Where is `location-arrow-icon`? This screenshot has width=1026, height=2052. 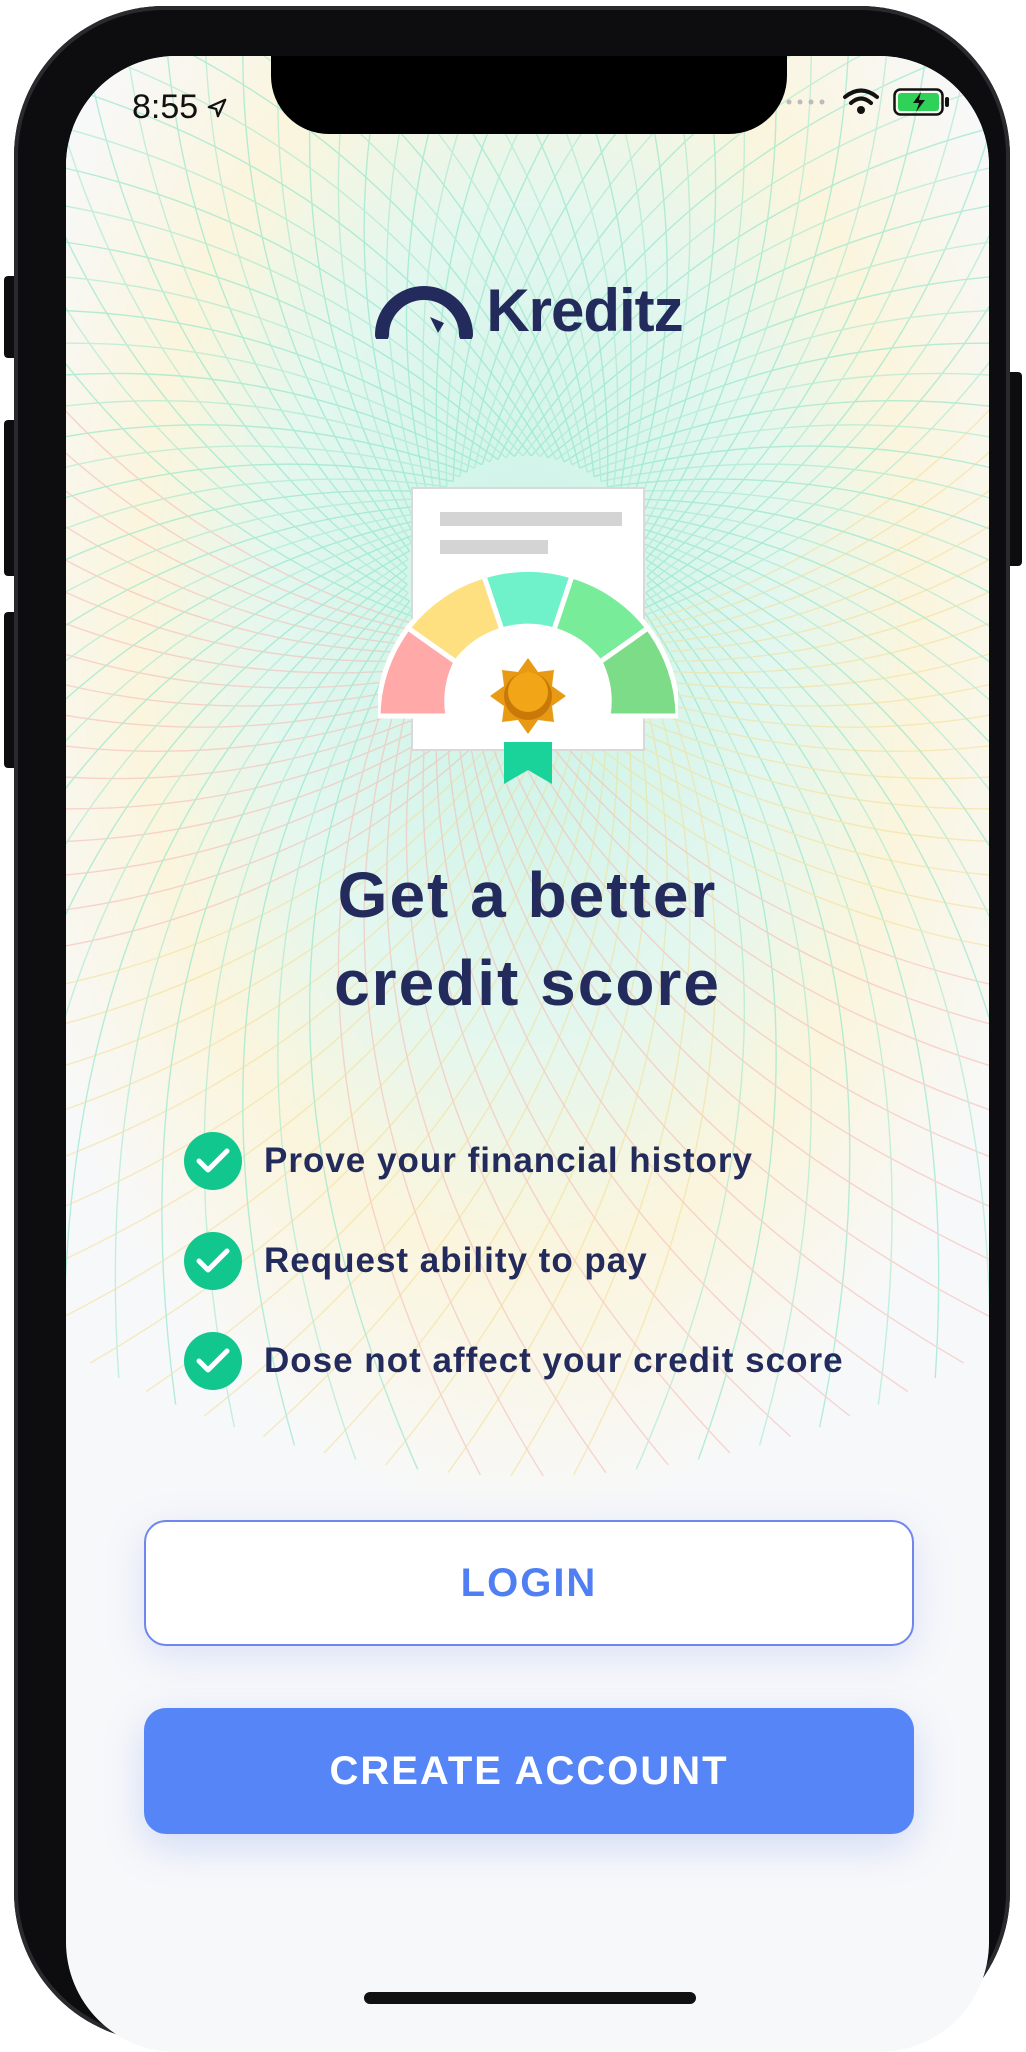 location-arrow-icon is located at coordinates (217, 107).